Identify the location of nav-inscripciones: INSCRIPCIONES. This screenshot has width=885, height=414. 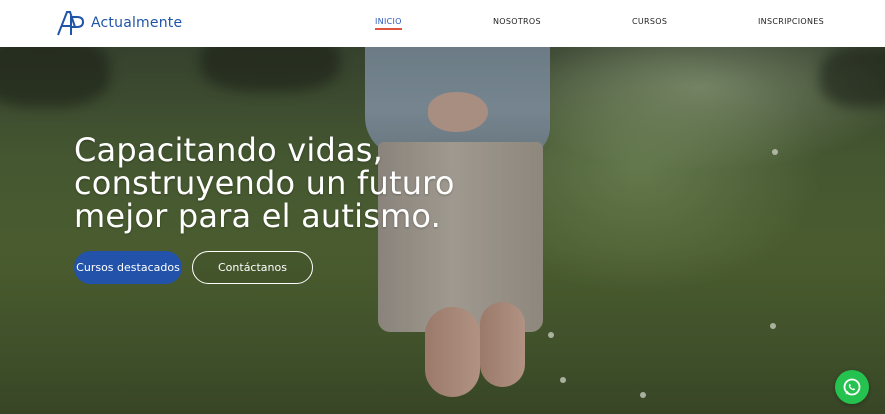
(791, 21).